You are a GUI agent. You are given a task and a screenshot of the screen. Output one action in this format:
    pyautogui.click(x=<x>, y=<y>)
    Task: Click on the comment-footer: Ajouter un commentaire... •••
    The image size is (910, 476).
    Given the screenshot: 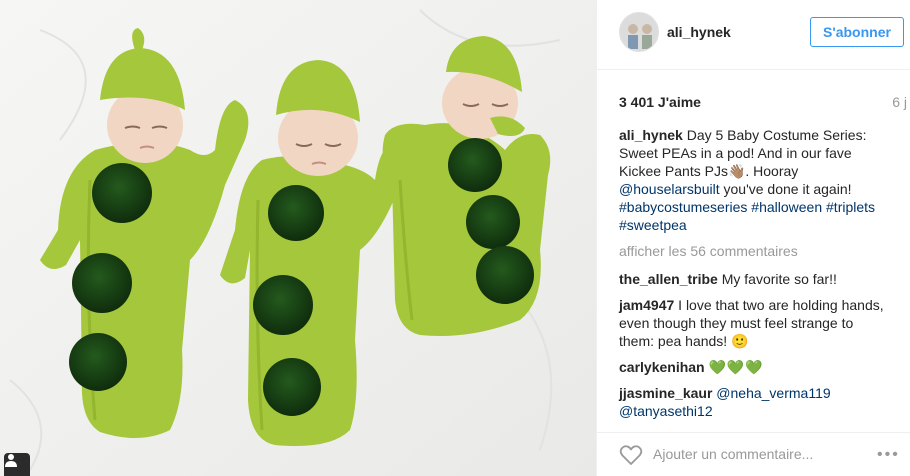 What is the action you would take?
    pyautogui.click(x=753, y=454)
    